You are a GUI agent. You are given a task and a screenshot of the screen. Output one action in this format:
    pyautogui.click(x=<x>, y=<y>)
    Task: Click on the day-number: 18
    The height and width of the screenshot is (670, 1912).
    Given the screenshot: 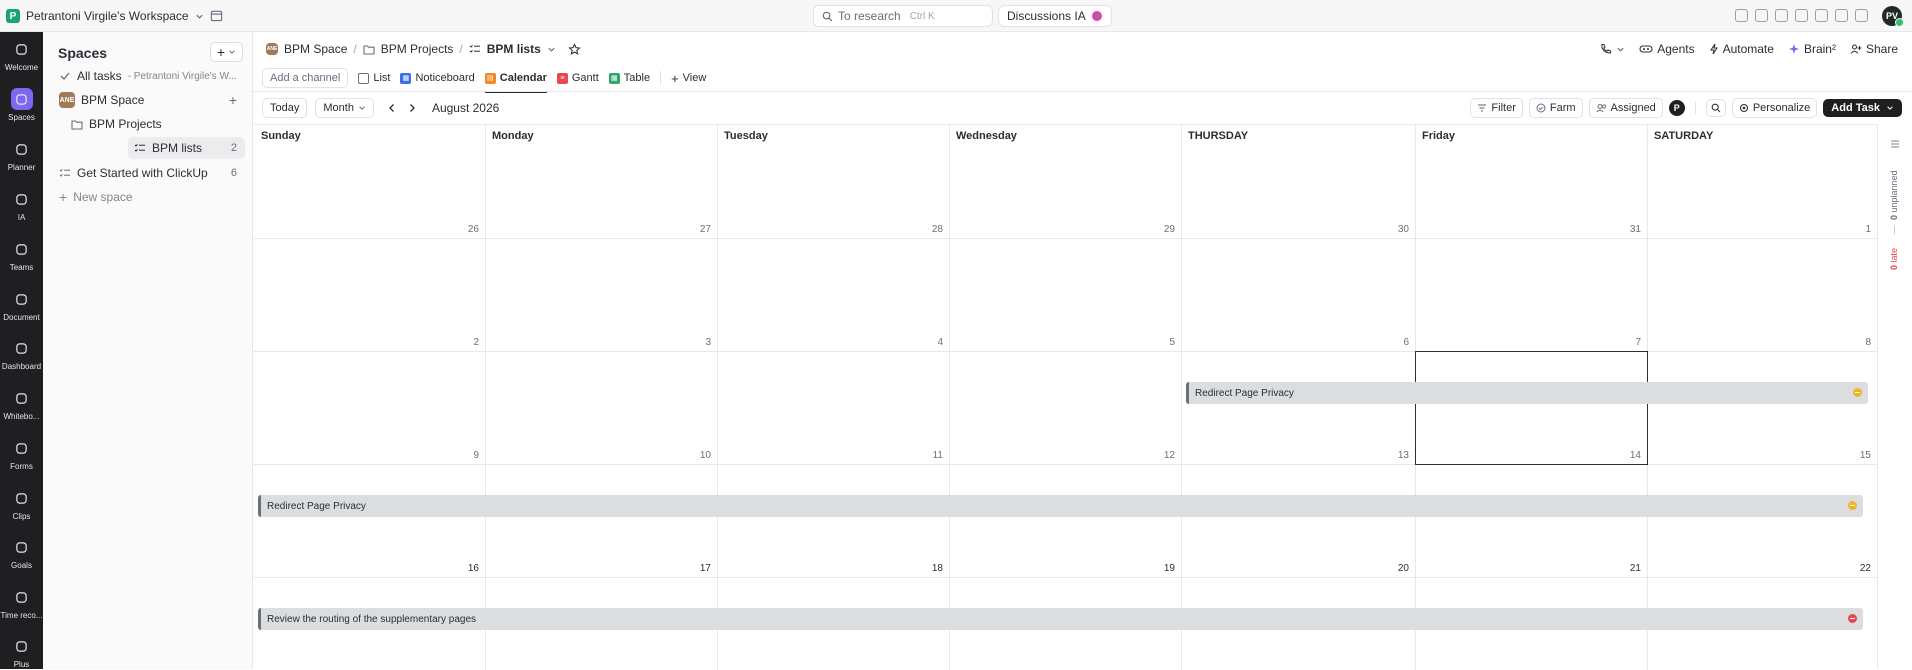 What is the action you would take?
    pyautogui.click(x=928, y=568)
    